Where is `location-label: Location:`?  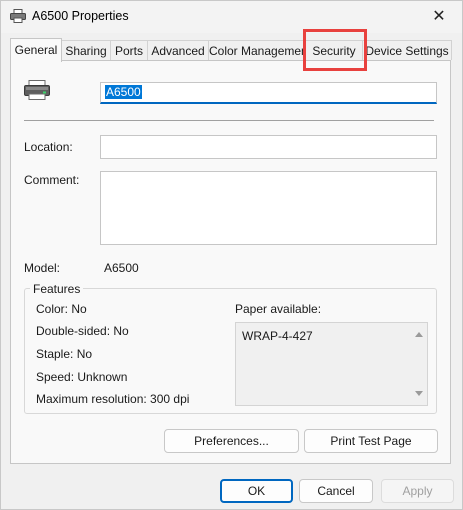 location-label: Location: is located at coordinates (48, 147).